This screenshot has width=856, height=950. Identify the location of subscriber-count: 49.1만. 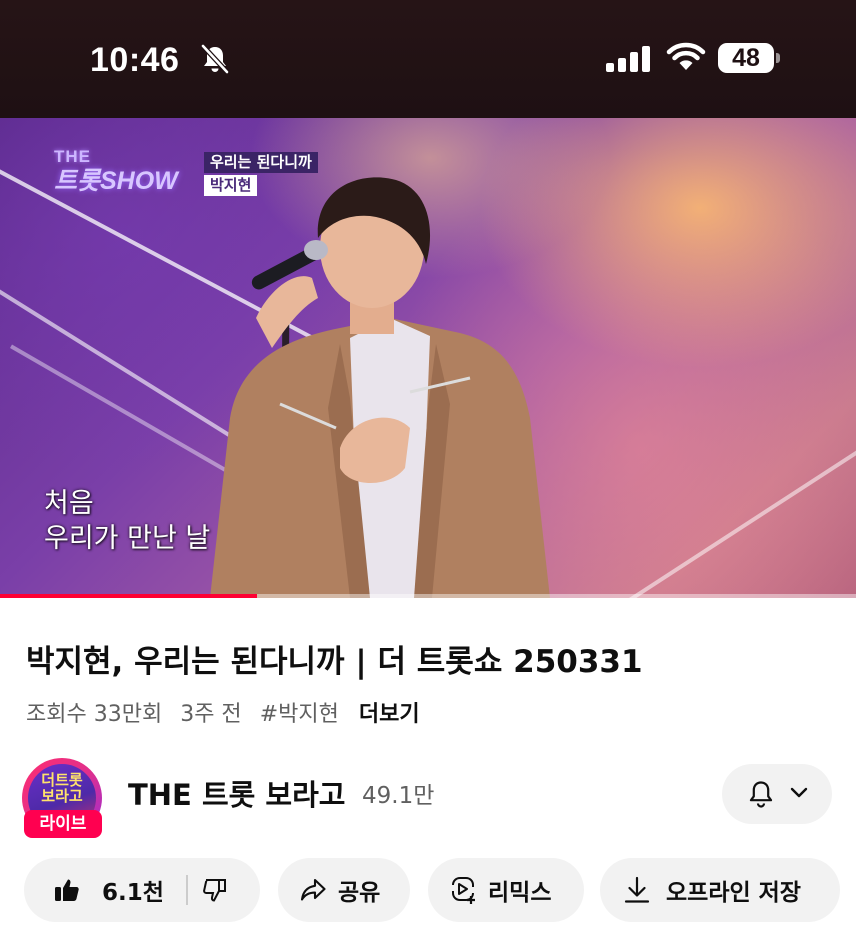
(398, 796).